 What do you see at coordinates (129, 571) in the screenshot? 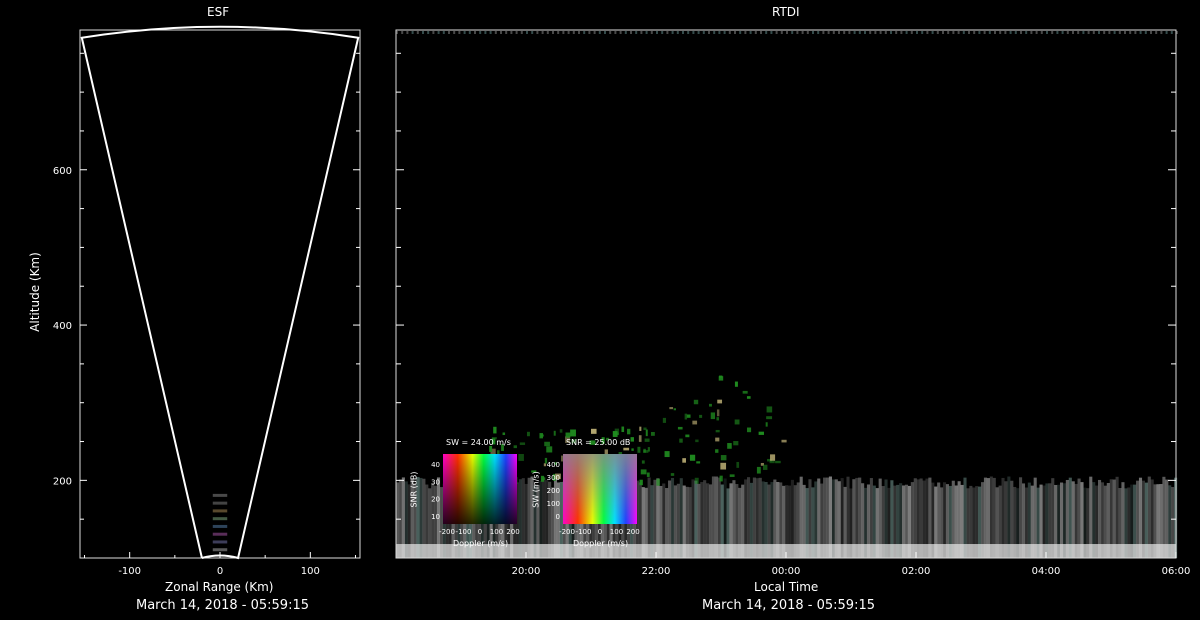
I see `esf-xtick-label: -100` at bounding box center [129, 571].